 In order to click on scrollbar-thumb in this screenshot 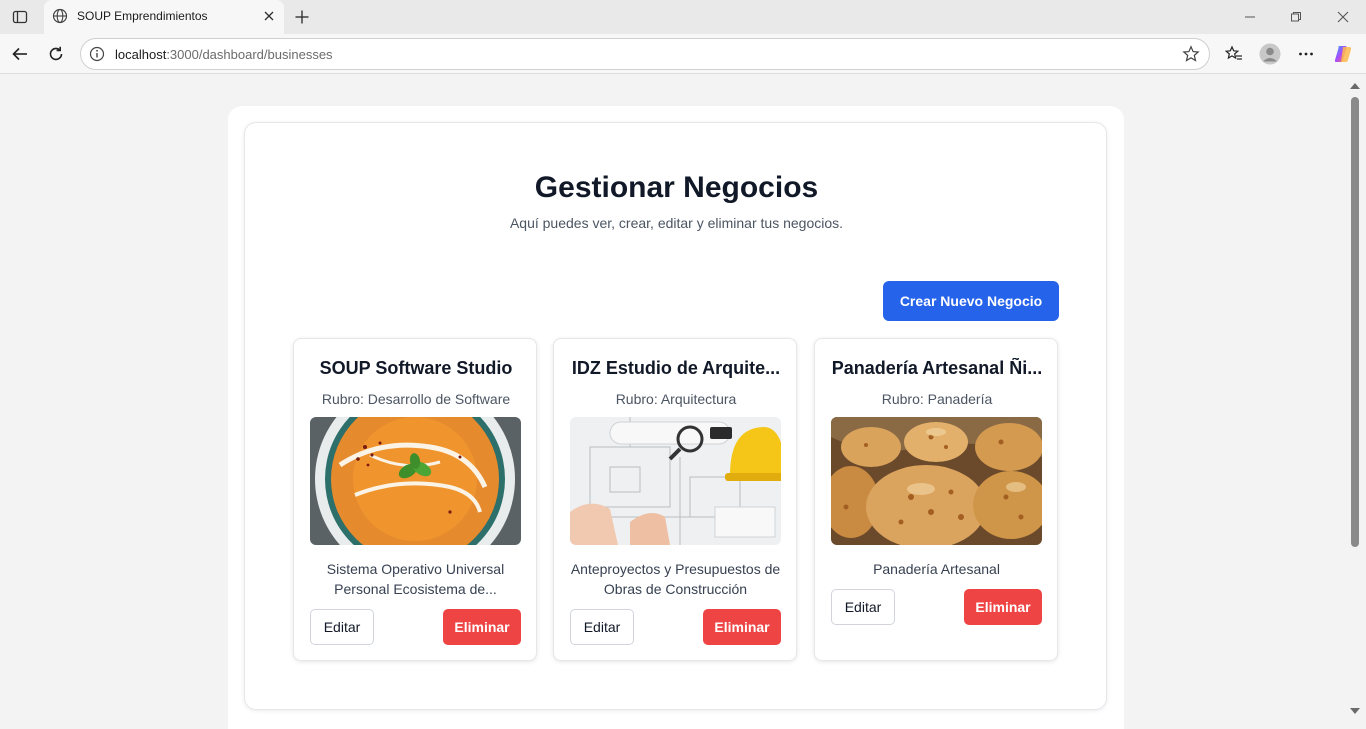, I will do `click(1355, 322)`.